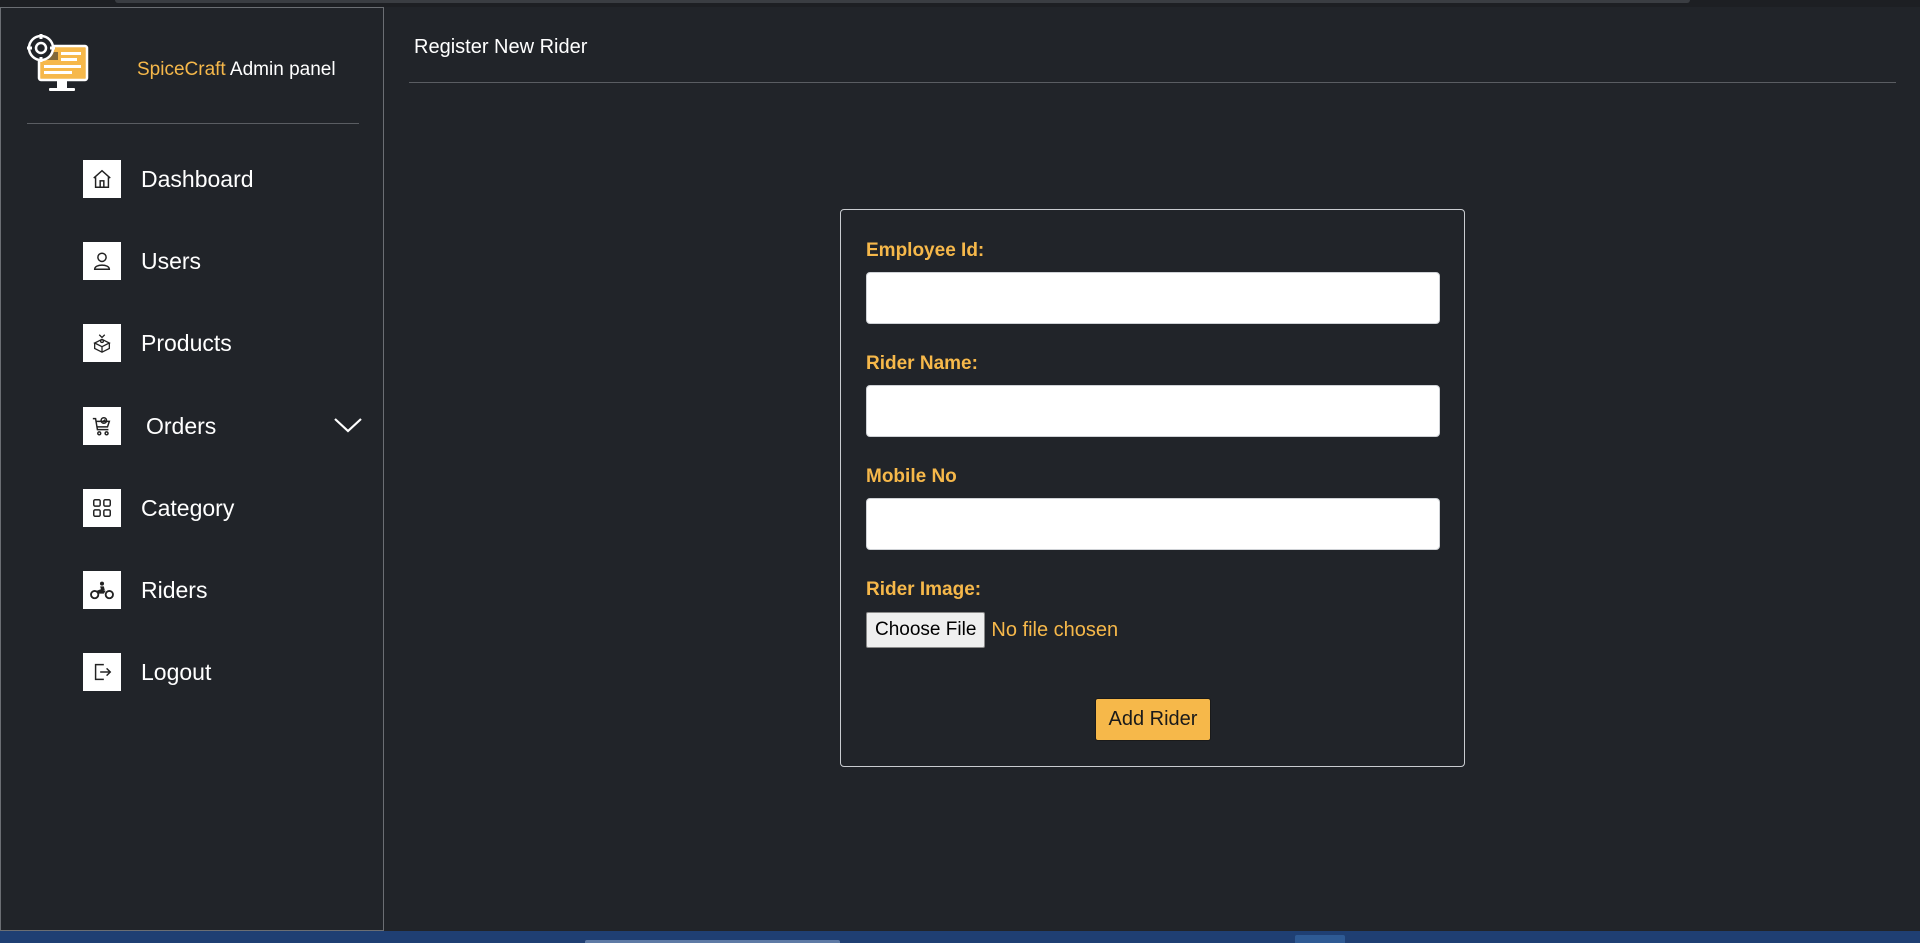 The height and width of the screenshot is (943, 1920). What do you see at coordinates (902, 1) in the screenshot?
I see `horizontal-scrollbar` at bounding box center [902, 1].